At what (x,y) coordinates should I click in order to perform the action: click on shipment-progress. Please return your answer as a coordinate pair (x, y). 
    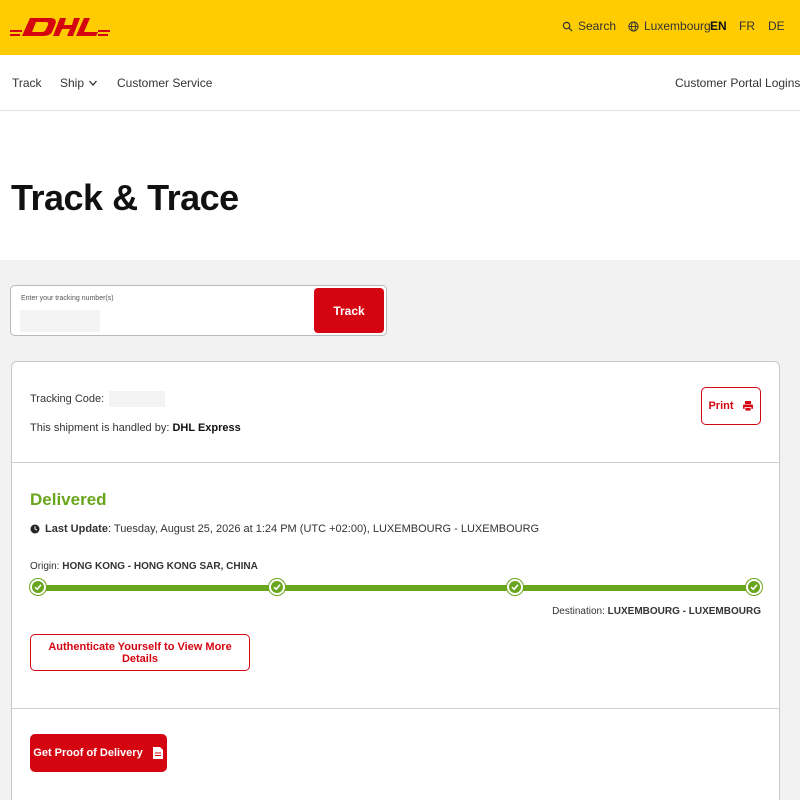
    Looking at the image, I should click on (396, 588).